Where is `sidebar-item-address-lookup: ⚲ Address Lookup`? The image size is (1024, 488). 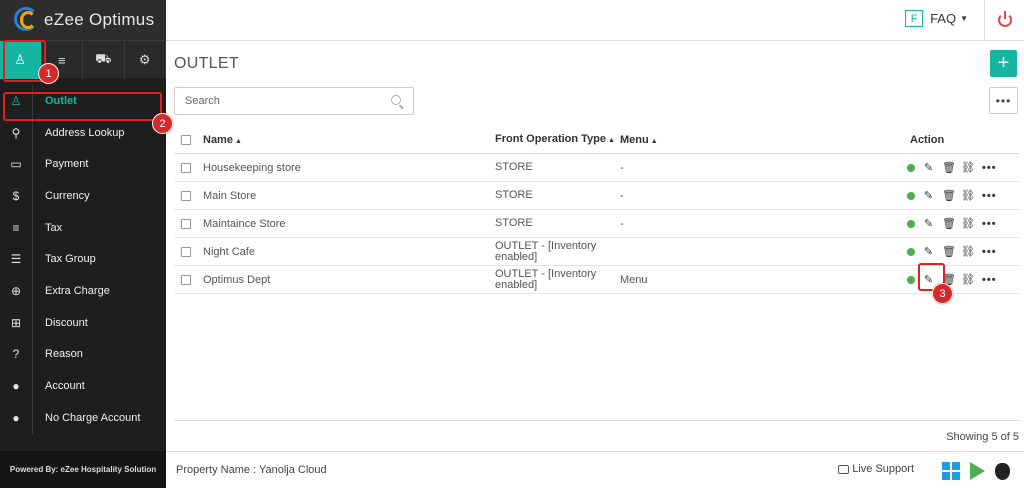 sidebar-item-address-lookup: ⚲ Address Lookup is located at coordinates (83, 132).